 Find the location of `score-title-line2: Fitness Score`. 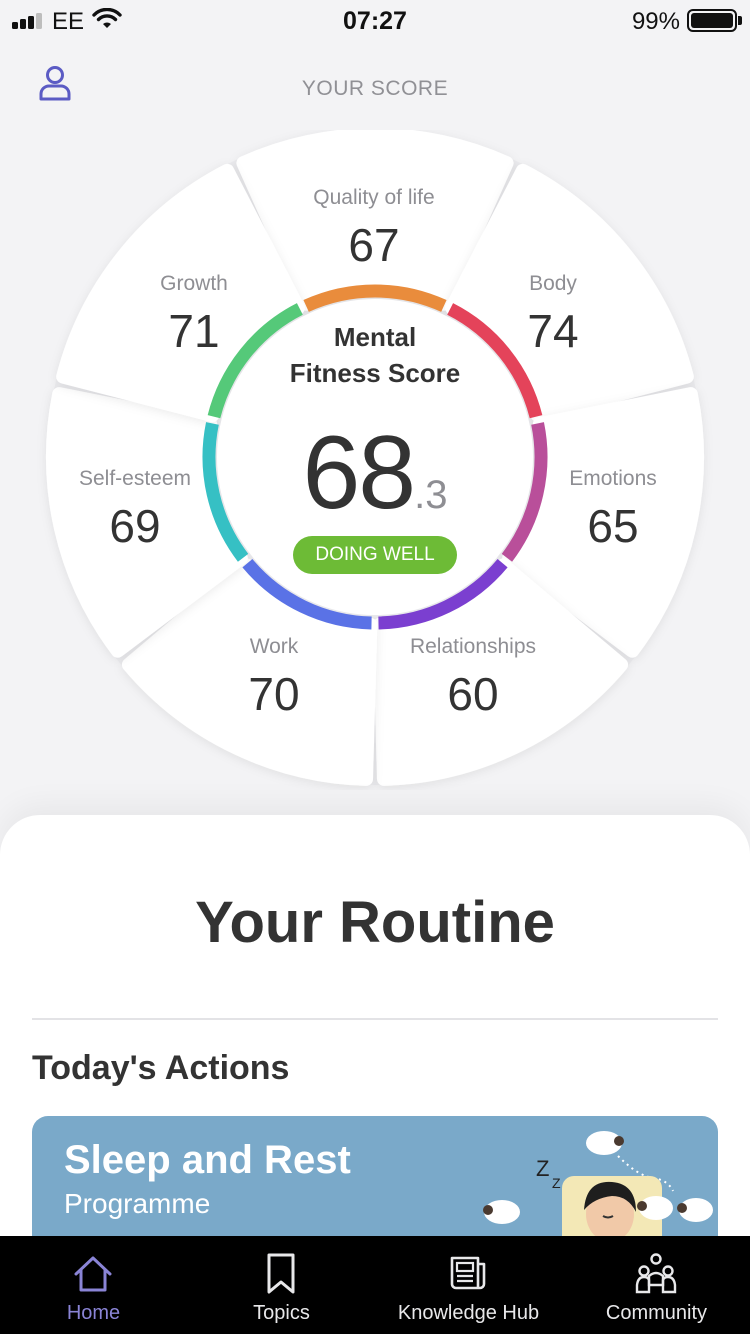

score-title-line2: Fitness Score is located at coordinates (375, 373).